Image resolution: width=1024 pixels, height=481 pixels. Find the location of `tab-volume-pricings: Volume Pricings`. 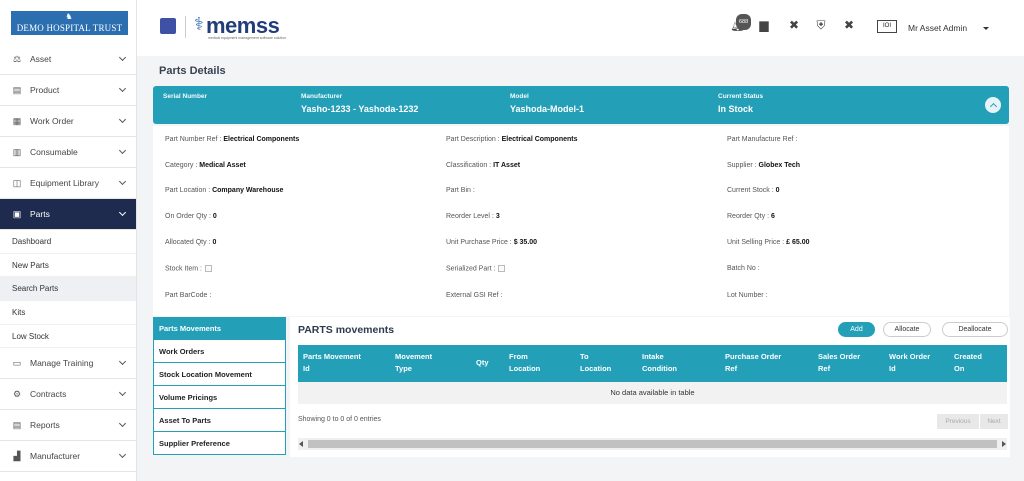

tab-volume-pricings: Volume Pricings is located at coordinates (219, 397).